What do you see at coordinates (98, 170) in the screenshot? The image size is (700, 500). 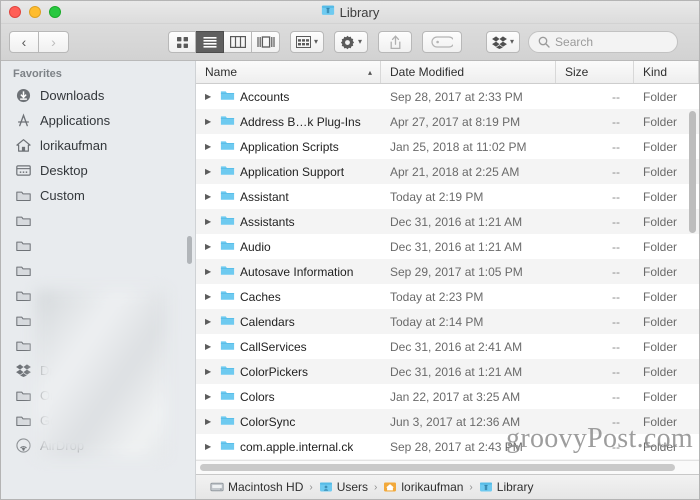 I see `sidebar-item-desktop: Desktop` at bounding box center [98, 170].